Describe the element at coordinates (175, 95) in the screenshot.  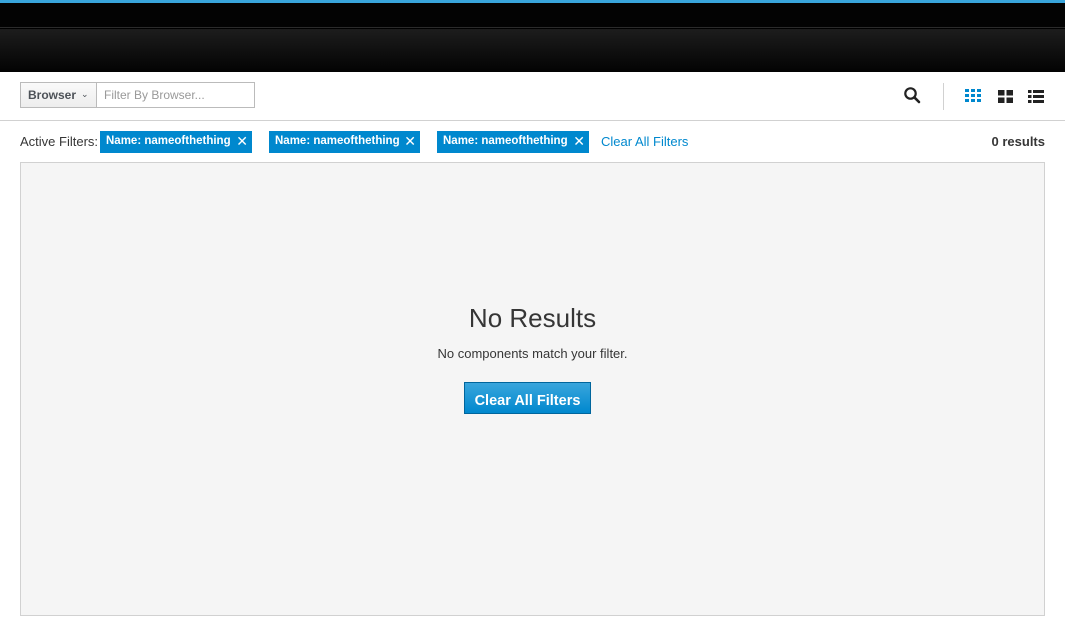
I see `filter-input` at that location.